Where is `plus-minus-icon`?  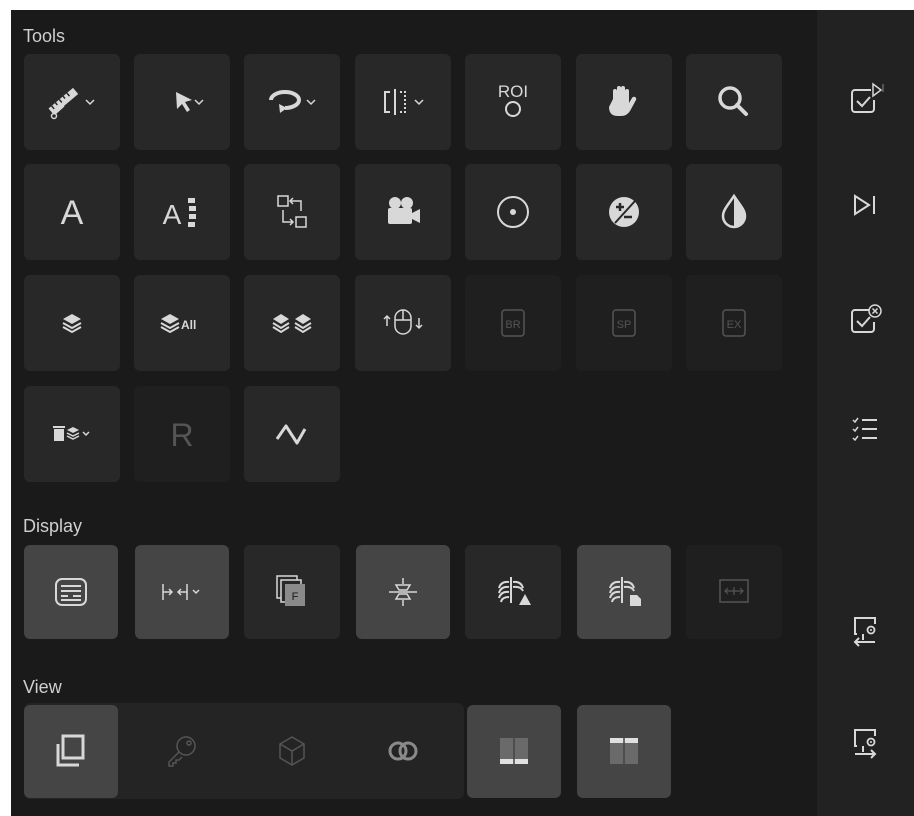 plus-minus-icon is located at coordinates (624, 212).